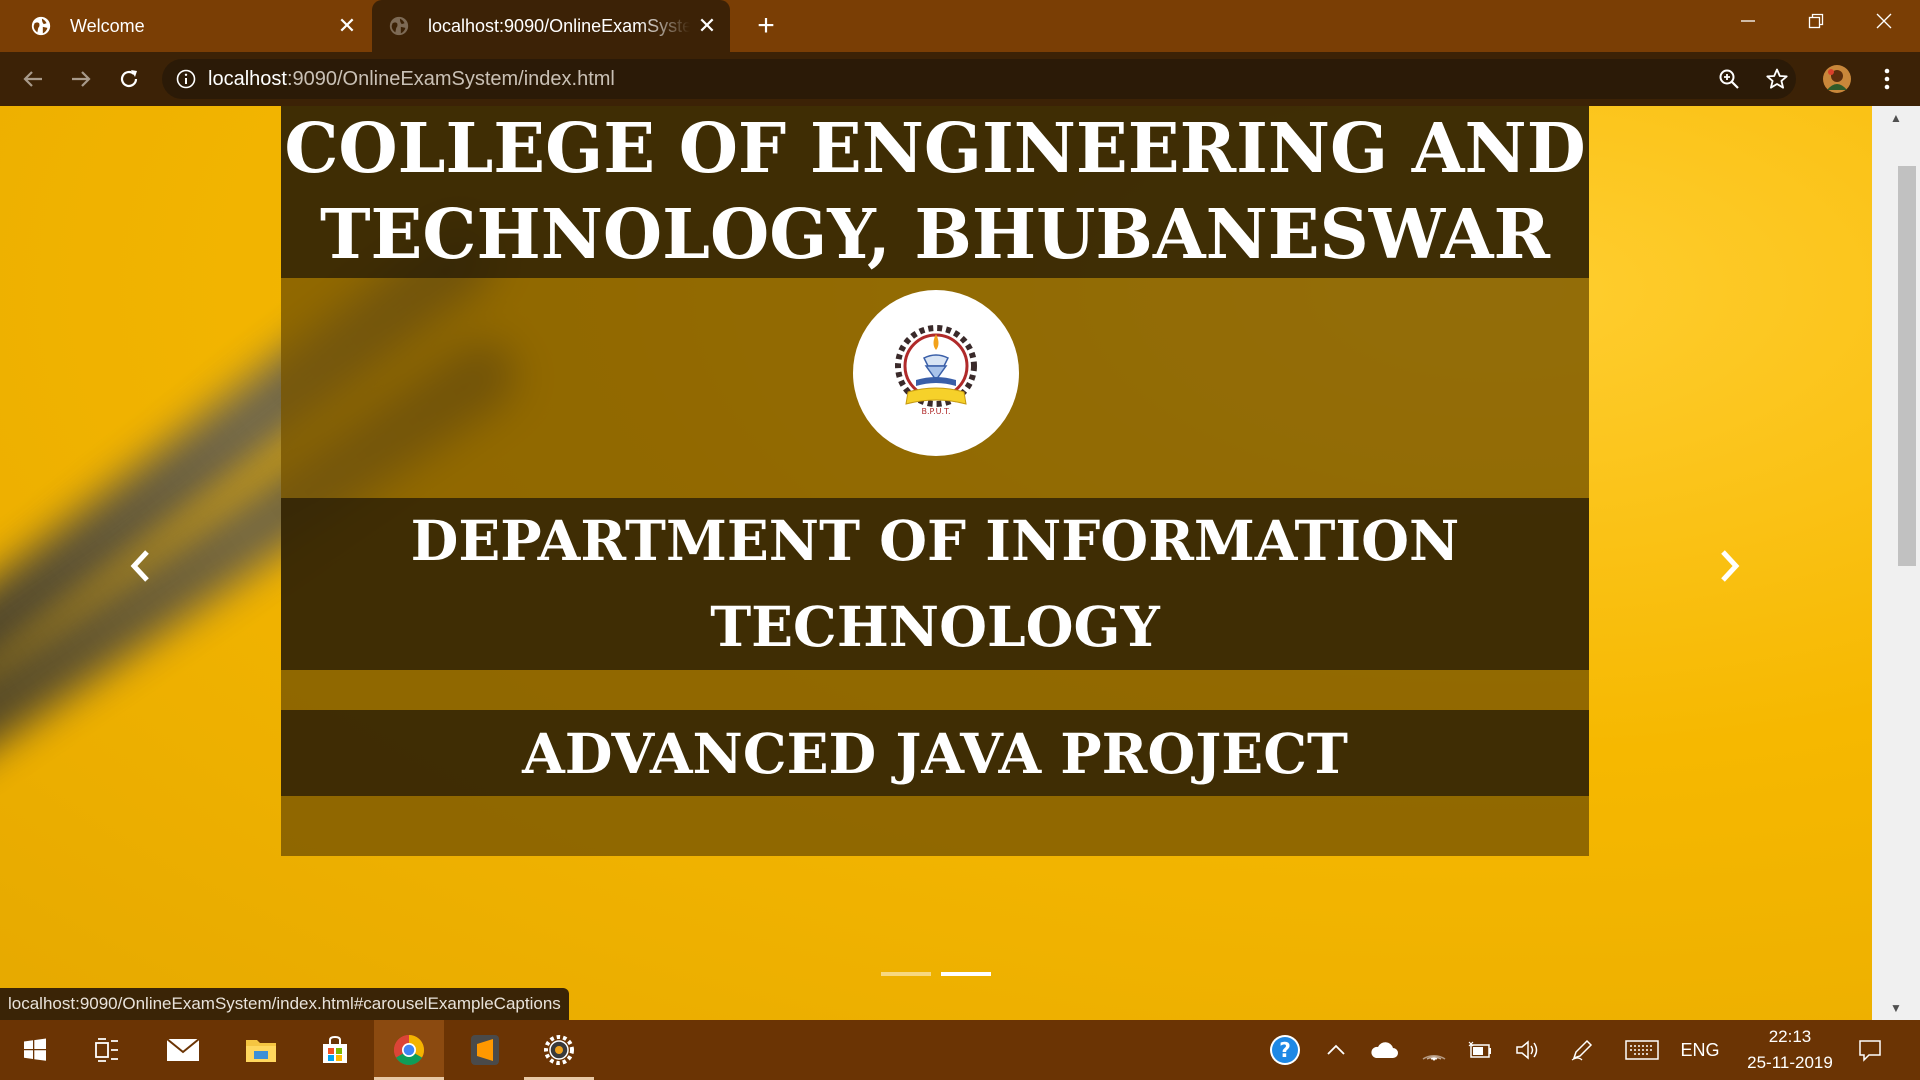  I want to click on scroll-up-button: ▲, so click(1896, 118).